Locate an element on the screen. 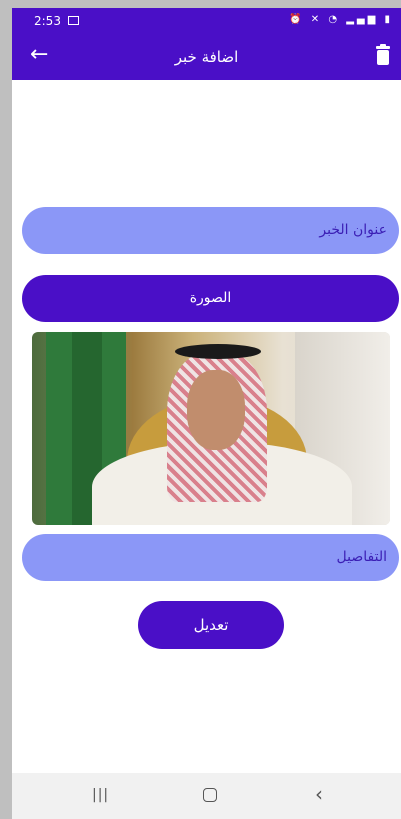 The width and height of the screenshot is (401, 819). edit-button: تعديل is located at coordinates (211, 625).